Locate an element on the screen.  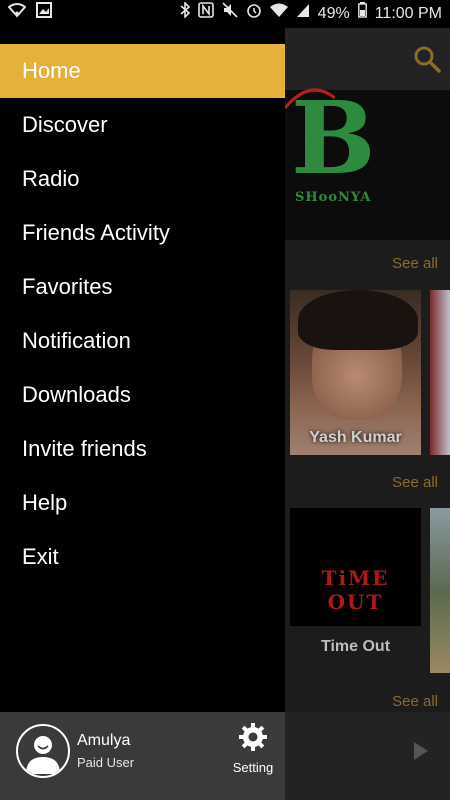
banner-logo-letter: B is located at coordinates (333, 138).